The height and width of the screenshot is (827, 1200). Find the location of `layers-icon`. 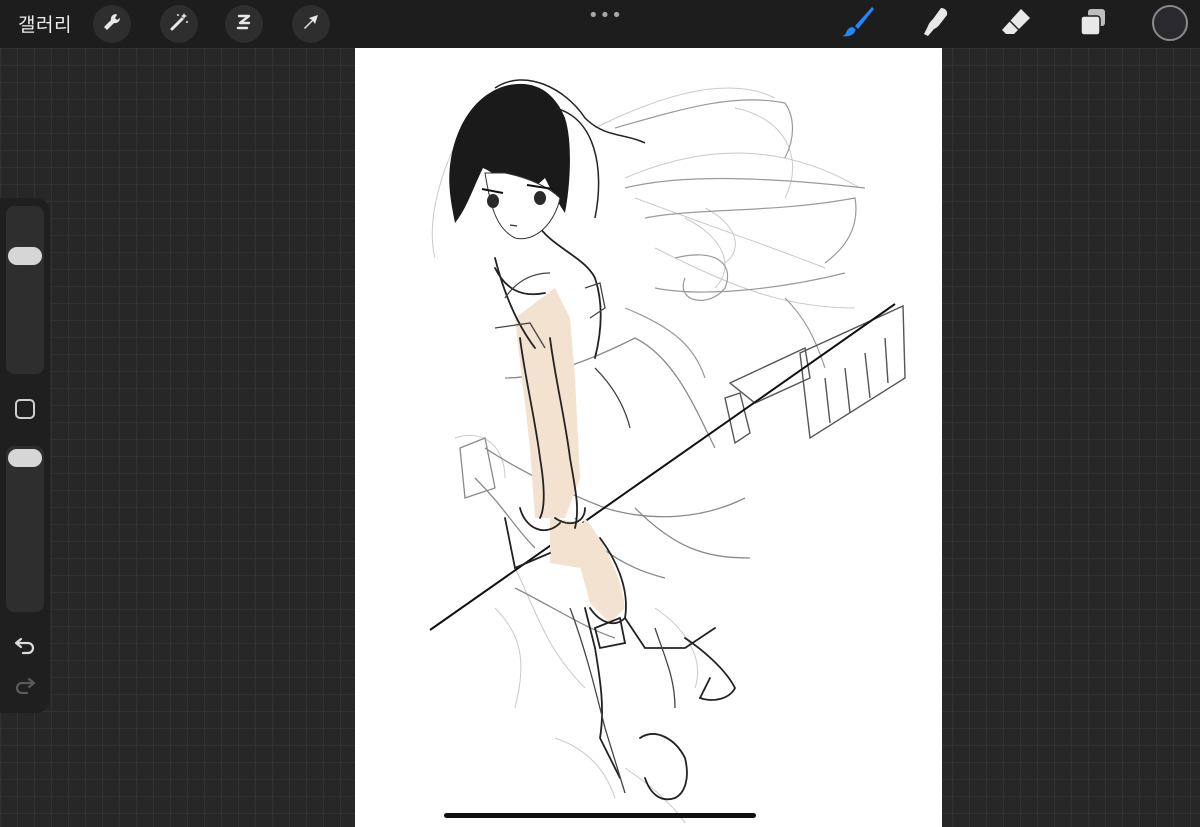

layers-icon is located at coordinates (1093, 24).